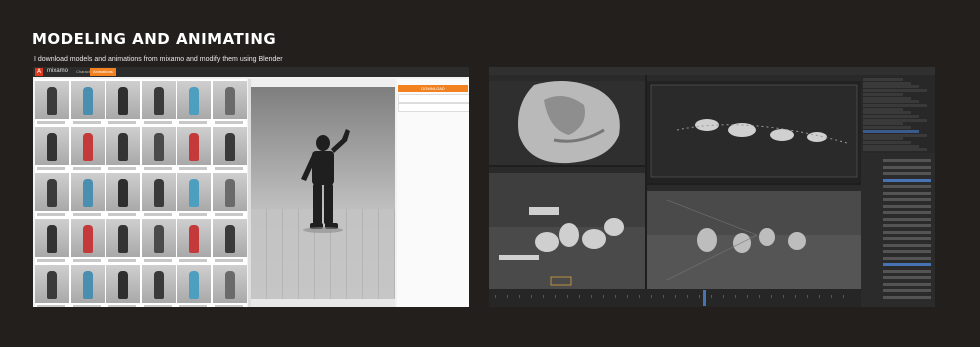 This screenshot has height=347, width=980. What do you see at coordinates (323, 303) in the screenshot?
I see `playback-bar` at bounding box center [323, 303].